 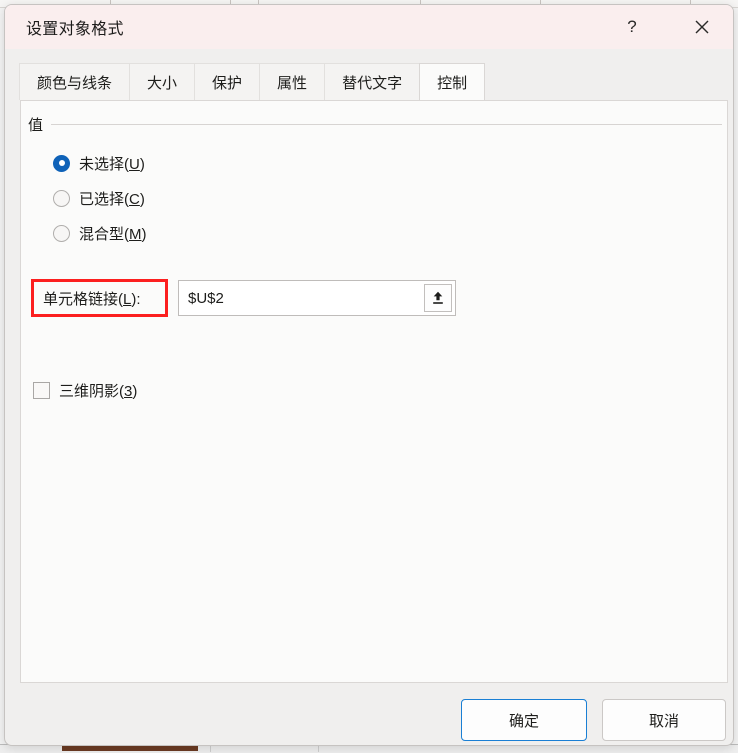 I want to click on tab-alt-text: 替代文字, so click(x=372, y=81).